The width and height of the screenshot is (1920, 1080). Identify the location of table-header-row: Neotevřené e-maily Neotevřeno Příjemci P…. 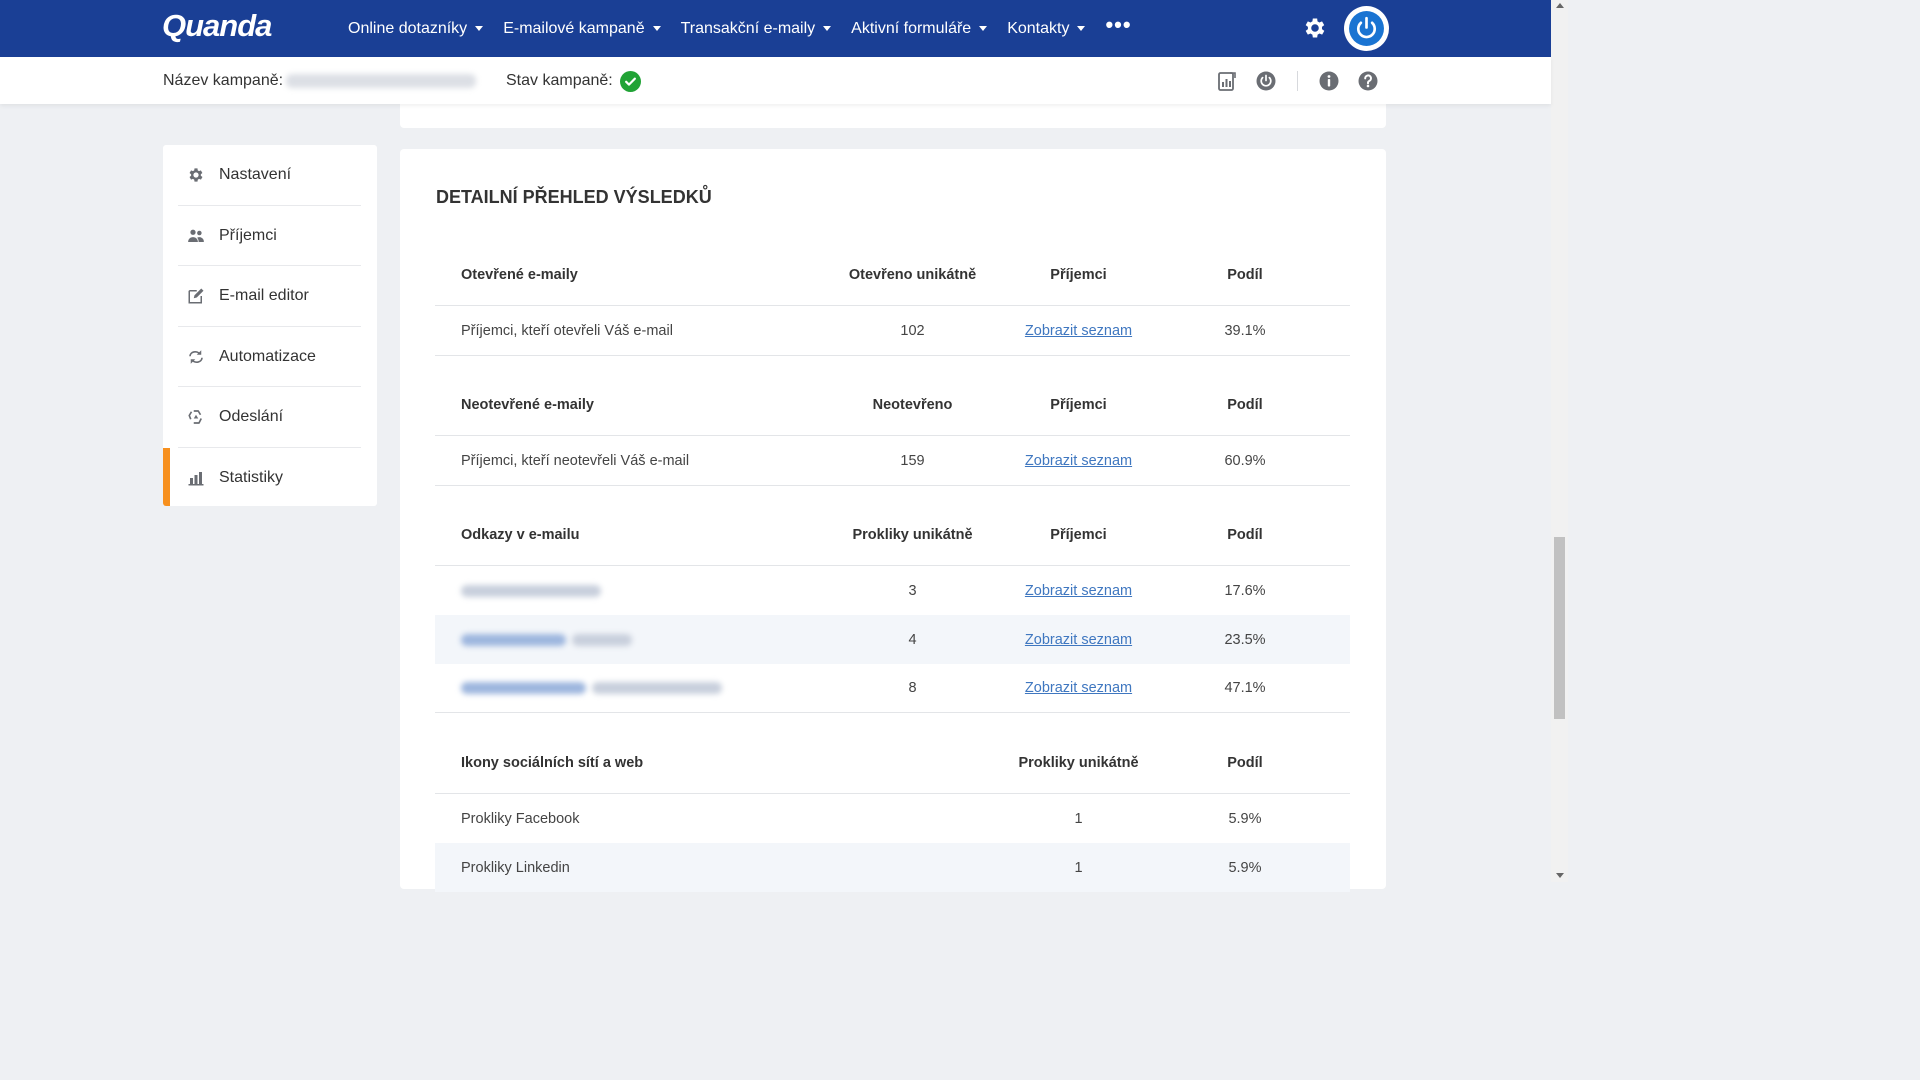
(892, 405).